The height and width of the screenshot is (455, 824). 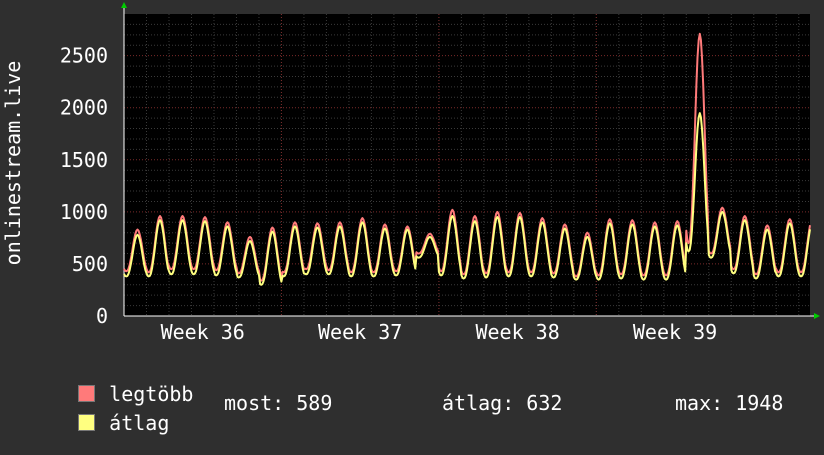 What do you see at coordinates (360, 332) in the screenshot?
I see `x-tick-label: Week 37` at bounding box center [360, 332].